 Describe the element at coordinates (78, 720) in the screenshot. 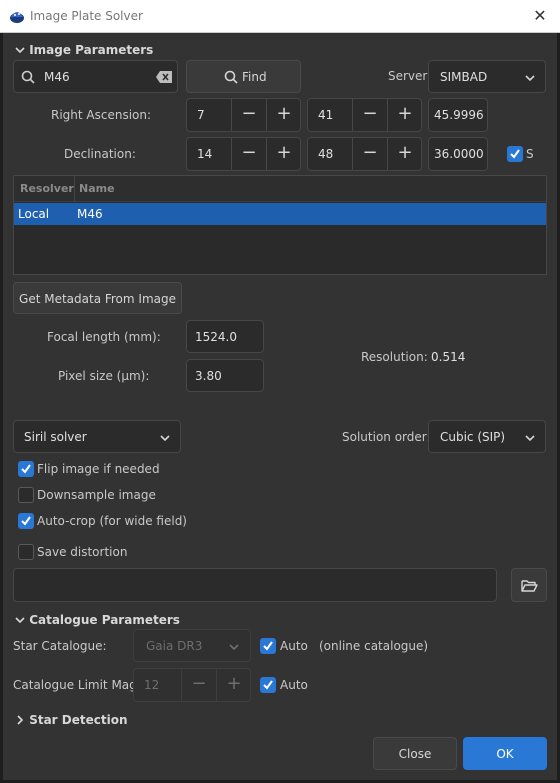

I see `star-detection-header: Star Detection` at that location.